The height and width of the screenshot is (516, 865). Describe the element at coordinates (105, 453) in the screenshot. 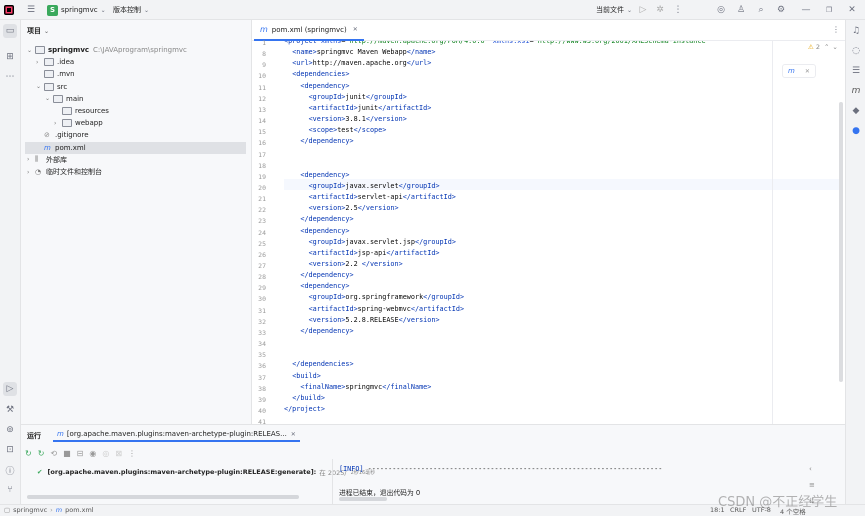

I see `camera-icon: ◎` at that location.